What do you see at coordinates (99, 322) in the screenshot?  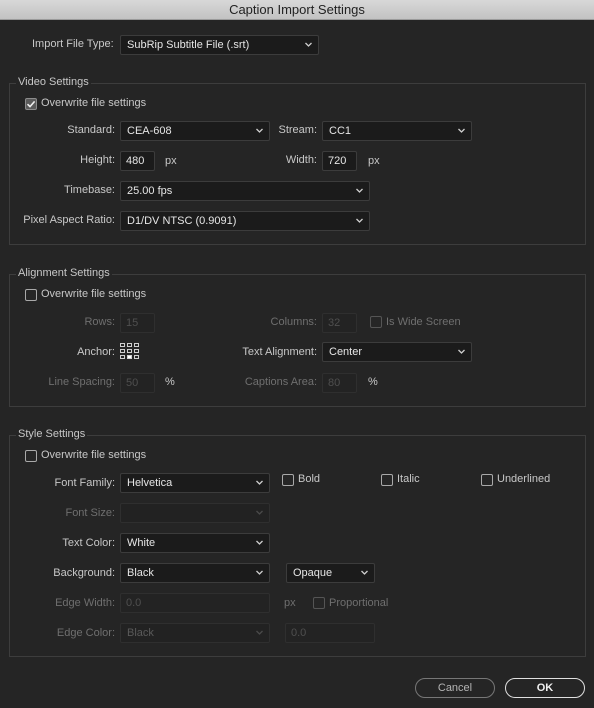 I see `rows-label: Rows:` at bounding box center [99, 322].